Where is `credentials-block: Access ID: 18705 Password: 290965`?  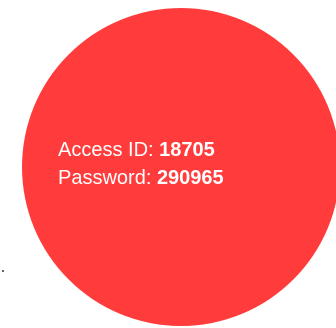 credentials-block: Access ID: 18705 Password: 290965 is located at coordinates (141, 164).